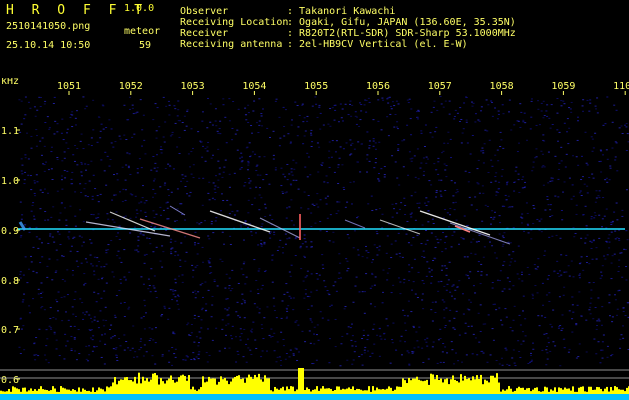 The height and width of the screenshot is (400, 629). What do you see at coordinates (193, 86) in the screenshot?
I see `x-tick-label: 1053` at bounding box center [193, 86].